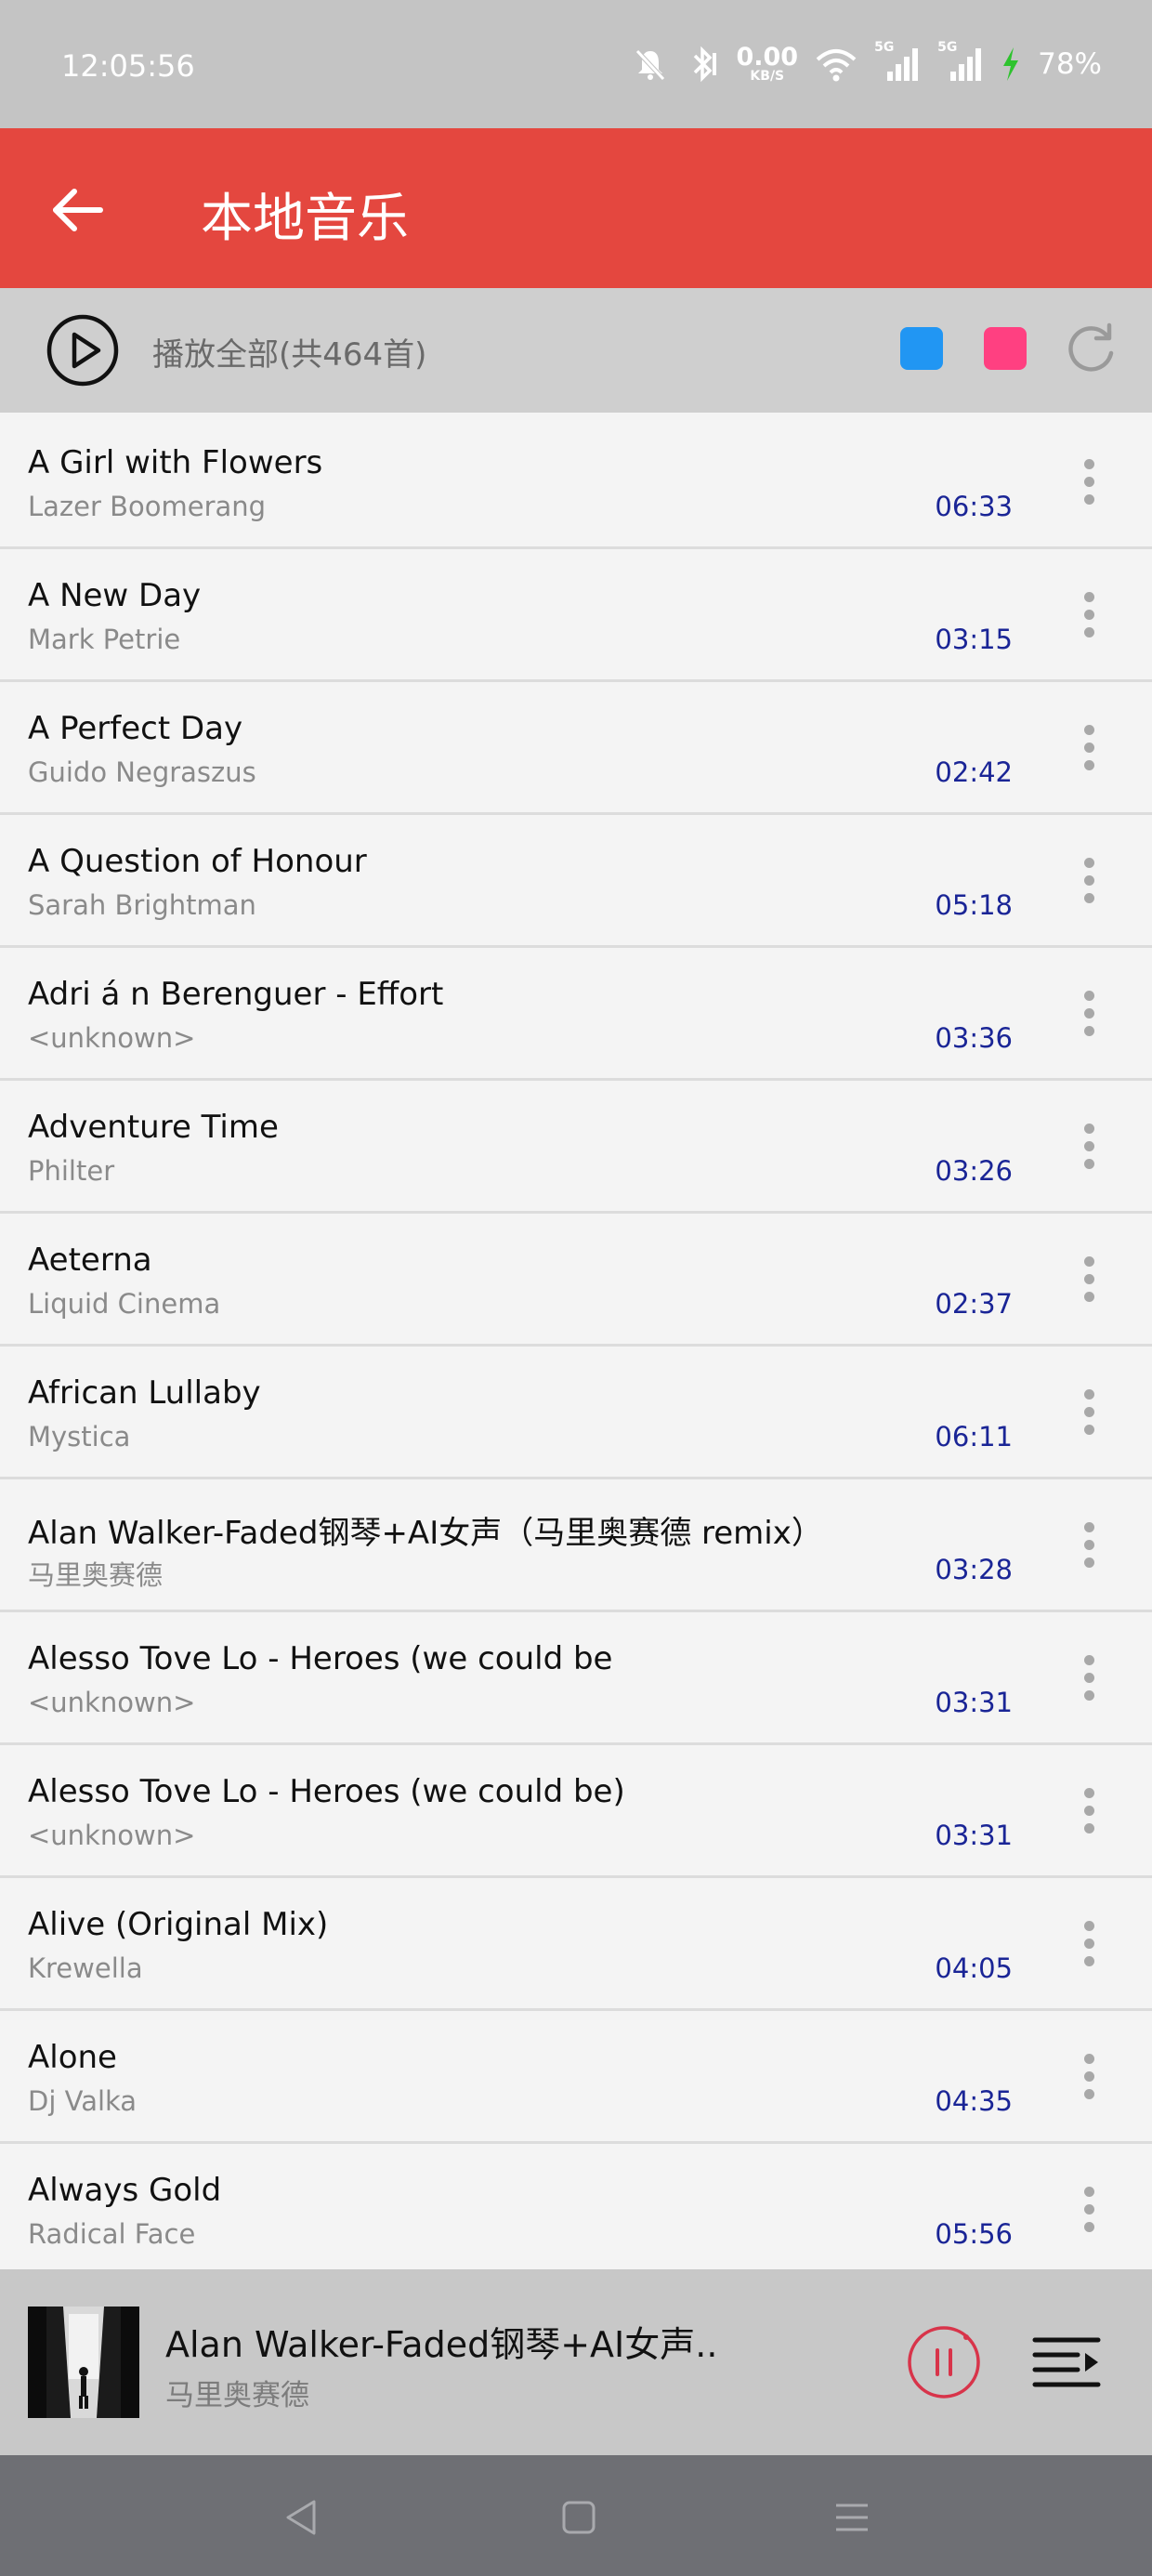  What do you see at coordinates (326, 1791) in the screenshot?
I see `song-title: Alesso Tove Lo - Heroes (we could be)` at bounding box center [326, 1791].